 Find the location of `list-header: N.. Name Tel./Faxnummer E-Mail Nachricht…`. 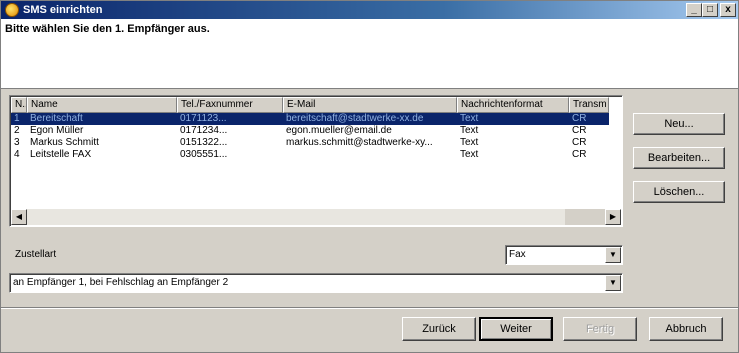

list-header: N.. Name Tel./Faxnummer E-Mail Nachricht… is located at coordinates (310, 105).